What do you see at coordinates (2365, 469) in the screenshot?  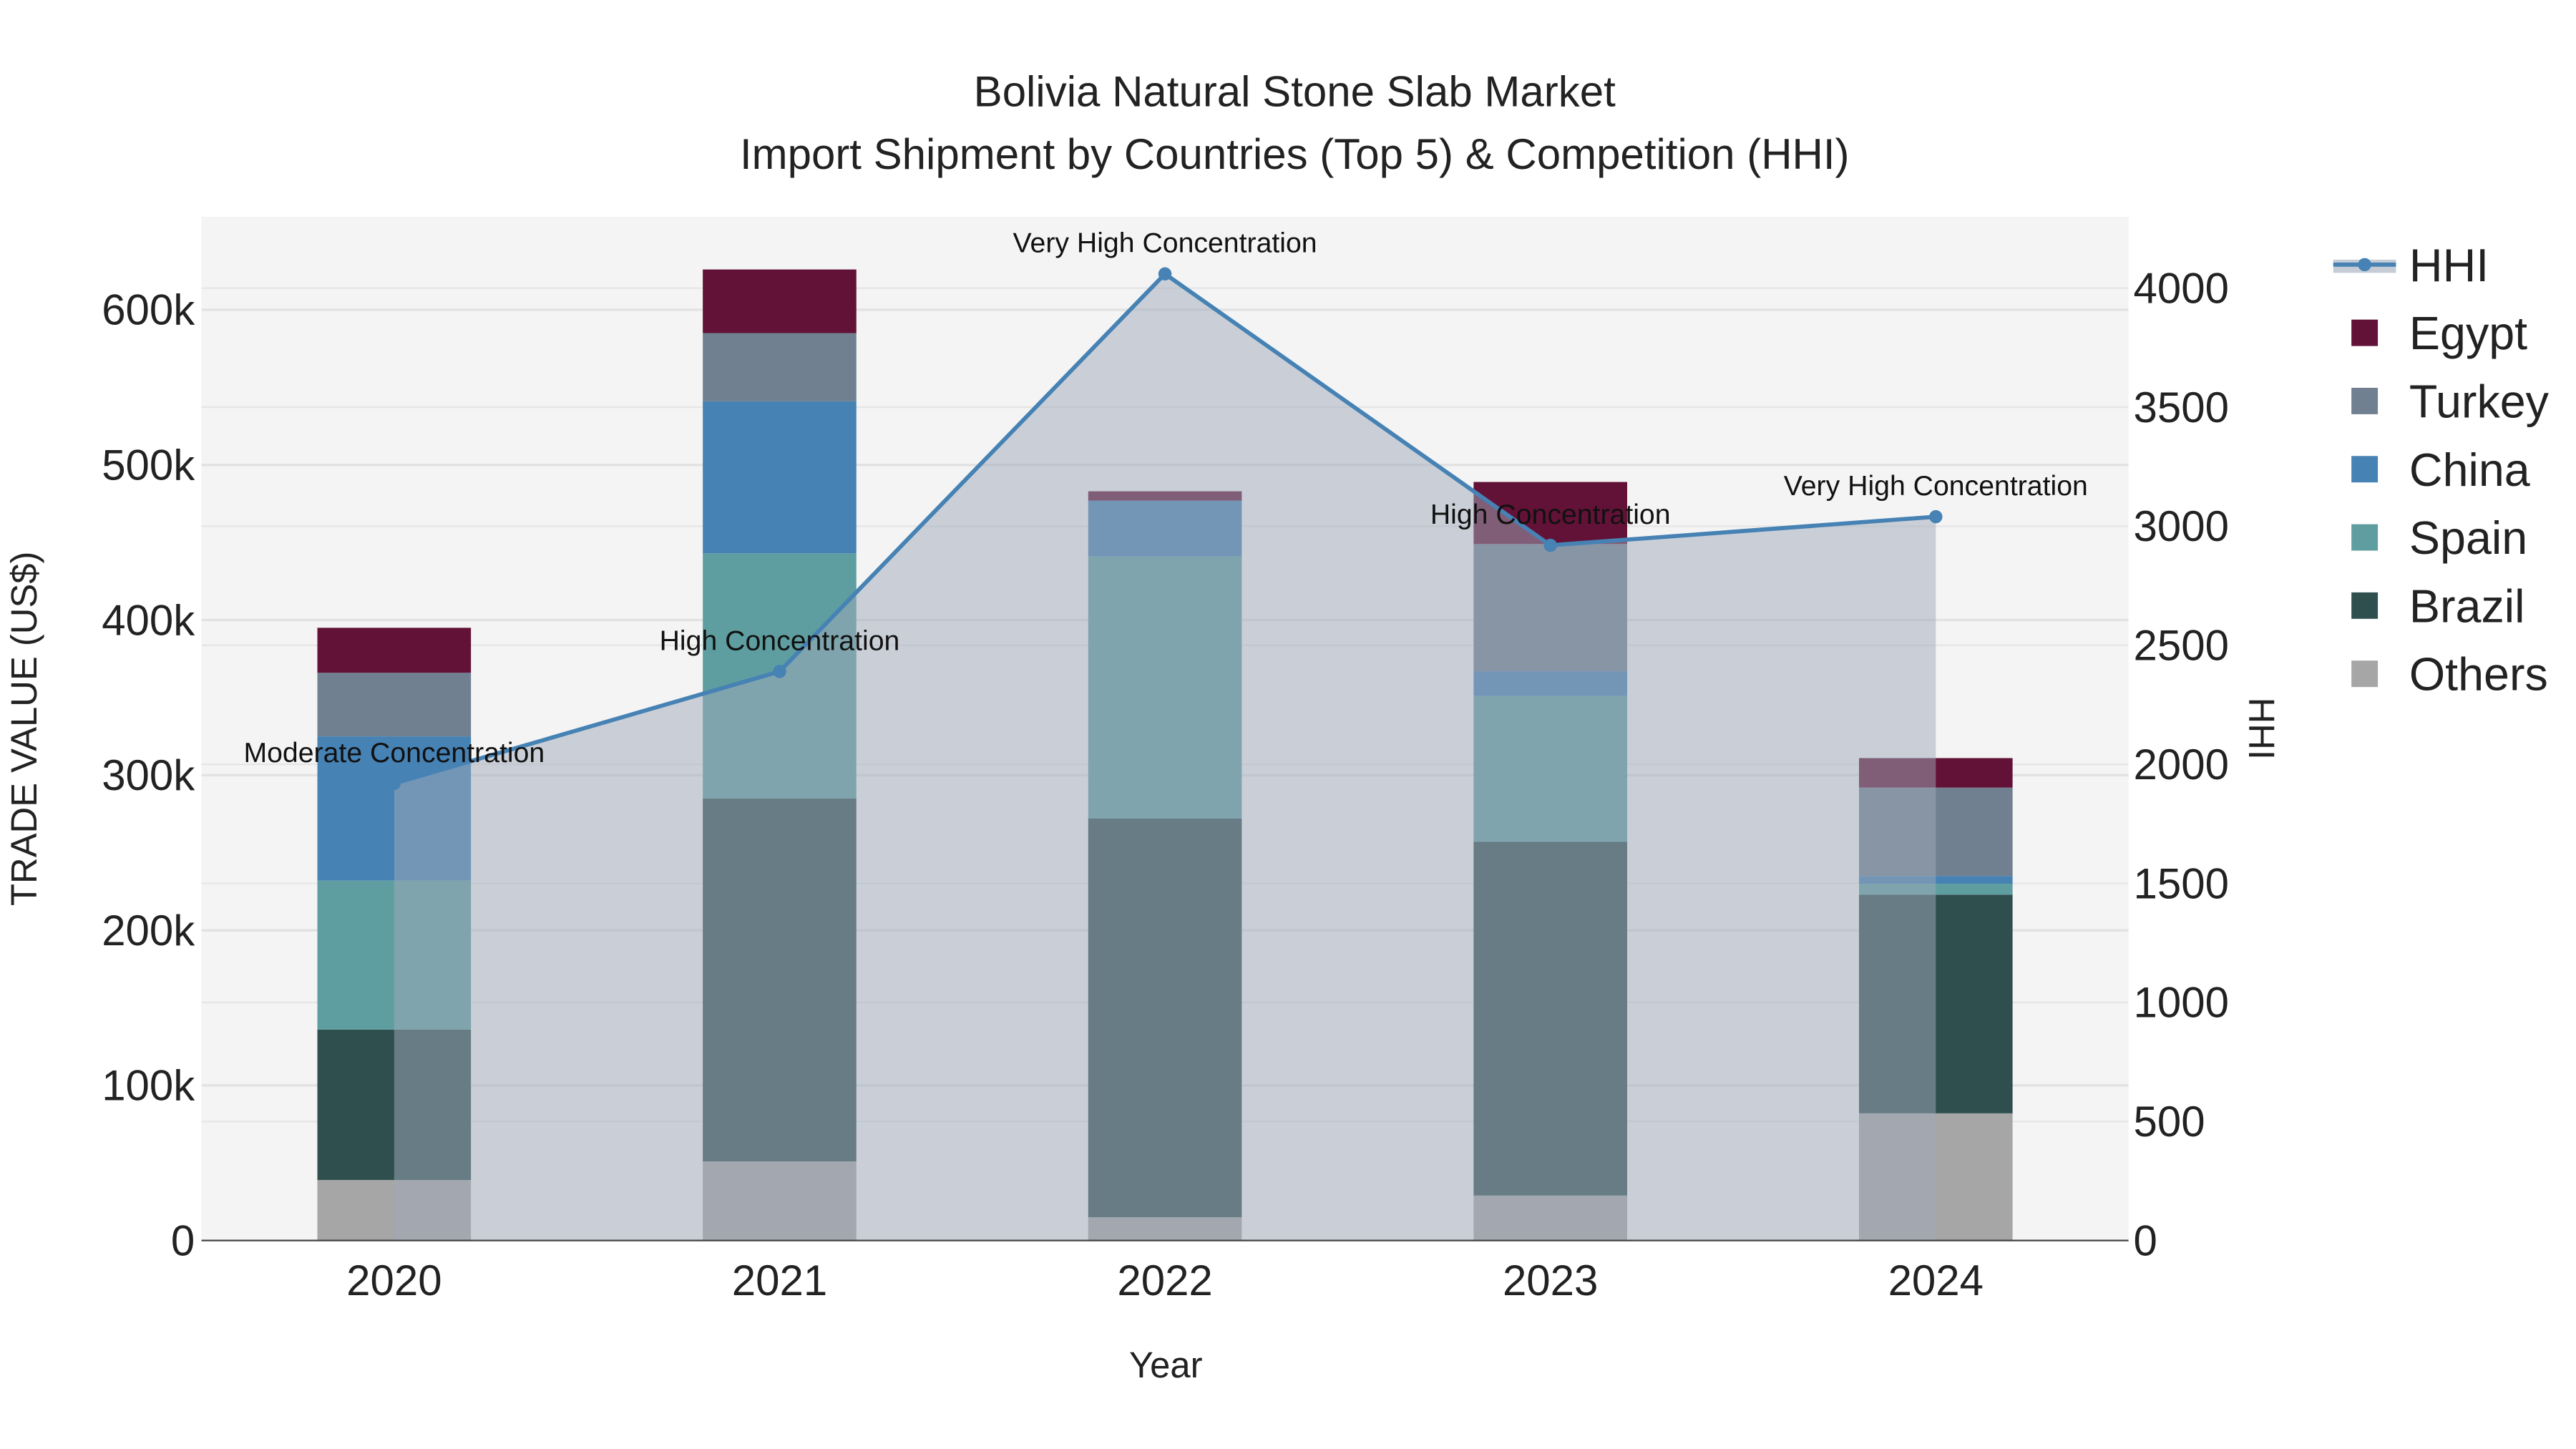 I see `legend-swatch-china` at bounding box center [2365, 469].